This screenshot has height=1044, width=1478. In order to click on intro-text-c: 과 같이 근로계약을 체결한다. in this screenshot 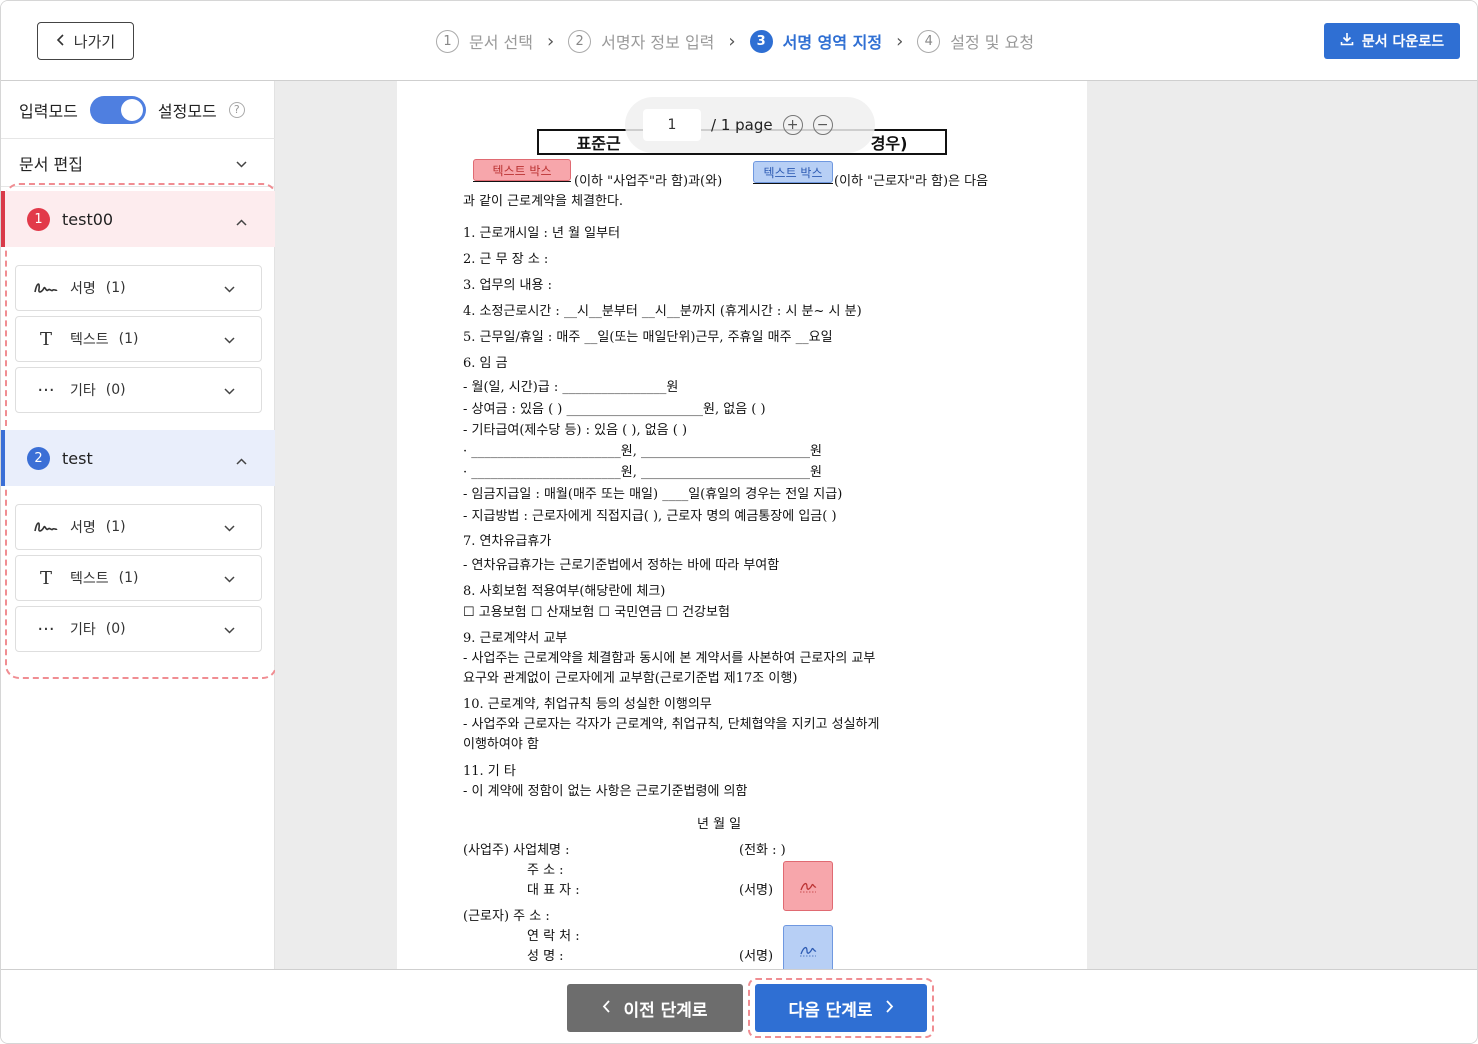, I will do `click(543, 201)`.